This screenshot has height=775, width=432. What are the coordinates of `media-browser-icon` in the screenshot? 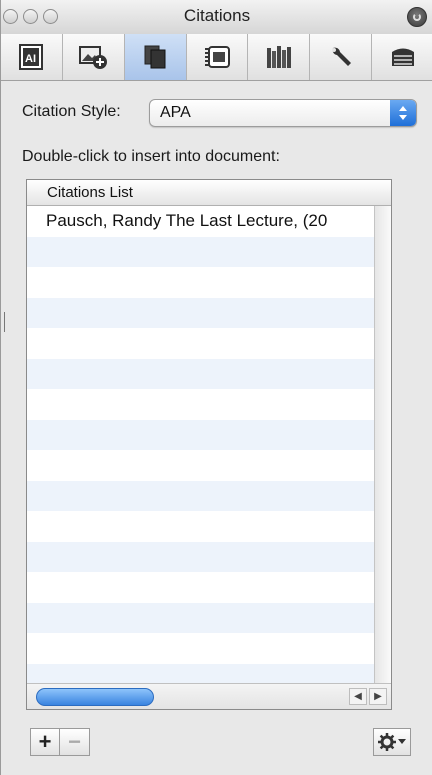 It's located at (217, 57).